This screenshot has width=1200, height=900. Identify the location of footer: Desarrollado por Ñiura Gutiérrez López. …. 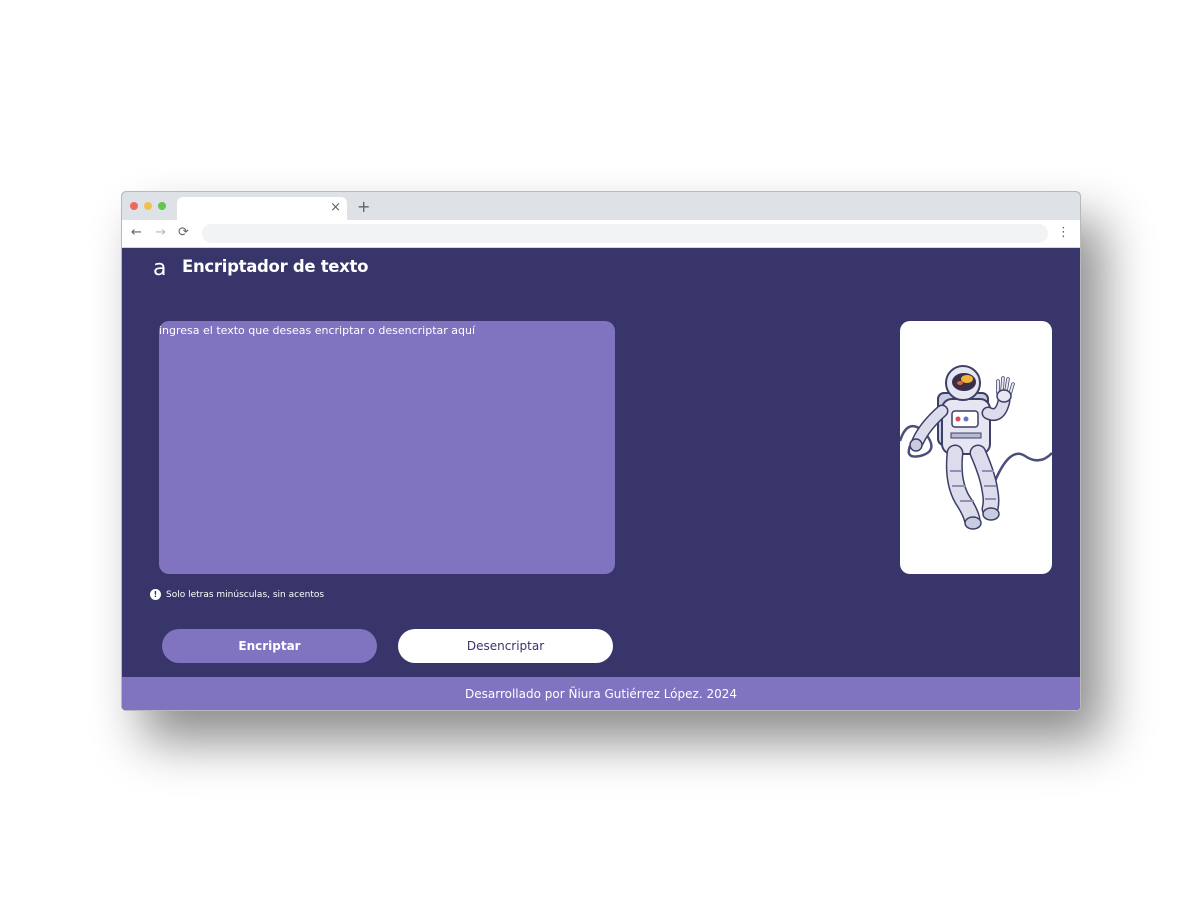
(601, 693).